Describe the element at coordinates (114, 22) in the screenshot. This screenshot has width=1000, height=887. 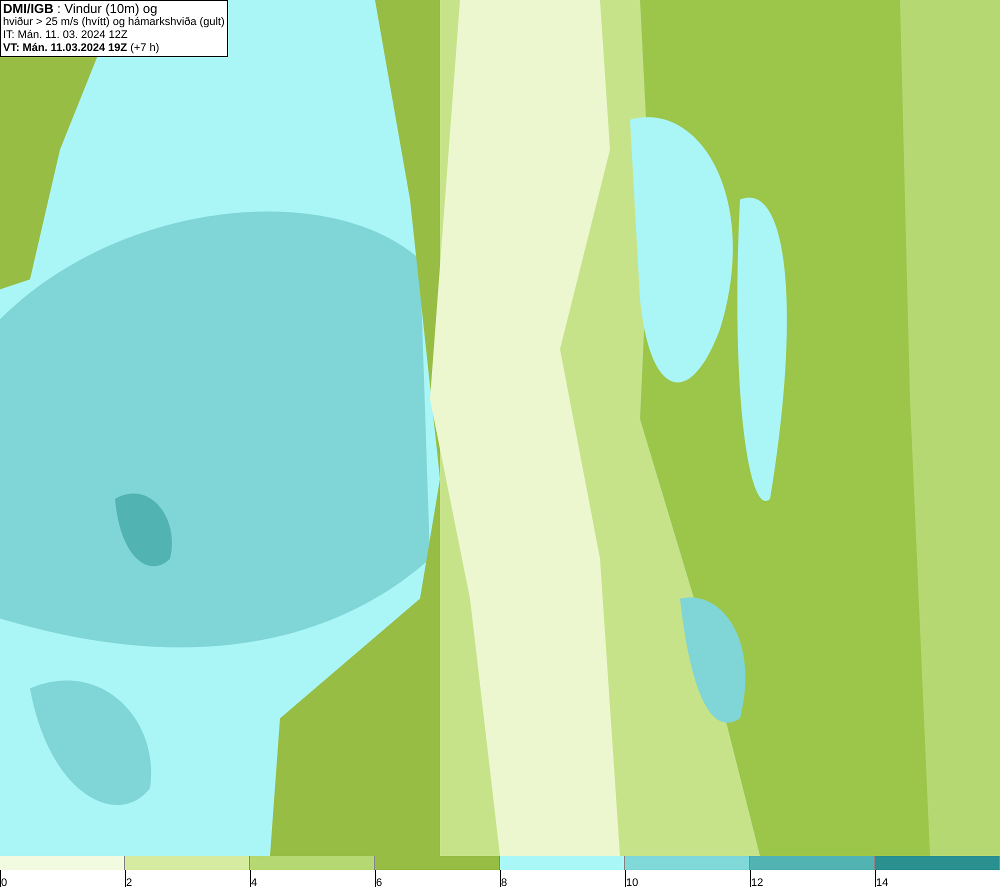
I see `info-text: hviður > 25 m/s (hvítt) og hámarkshviða (gult)` at that location.